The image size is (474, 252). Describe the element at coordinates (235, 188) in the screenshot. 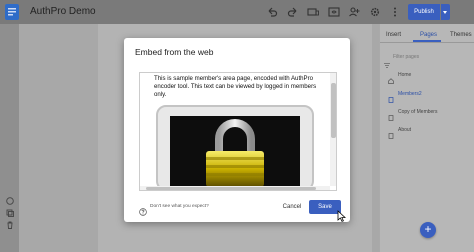

I see `horizontal-scrollbar` at that location.